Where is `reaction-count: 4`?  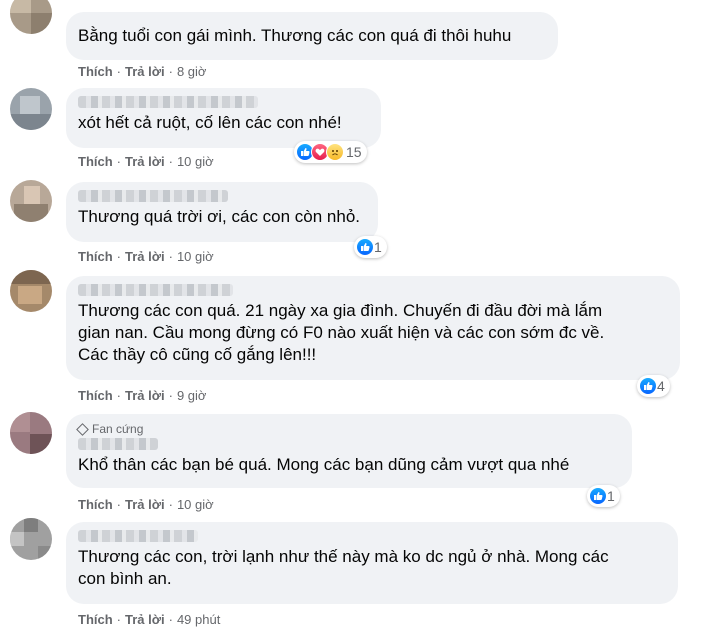
reaction-count: 4 is located at coordinates (661, 386).